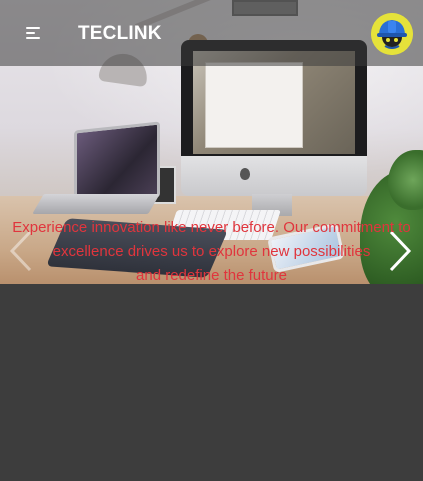  I want to click on hardhat-avatar-icon, so click(392, 34).